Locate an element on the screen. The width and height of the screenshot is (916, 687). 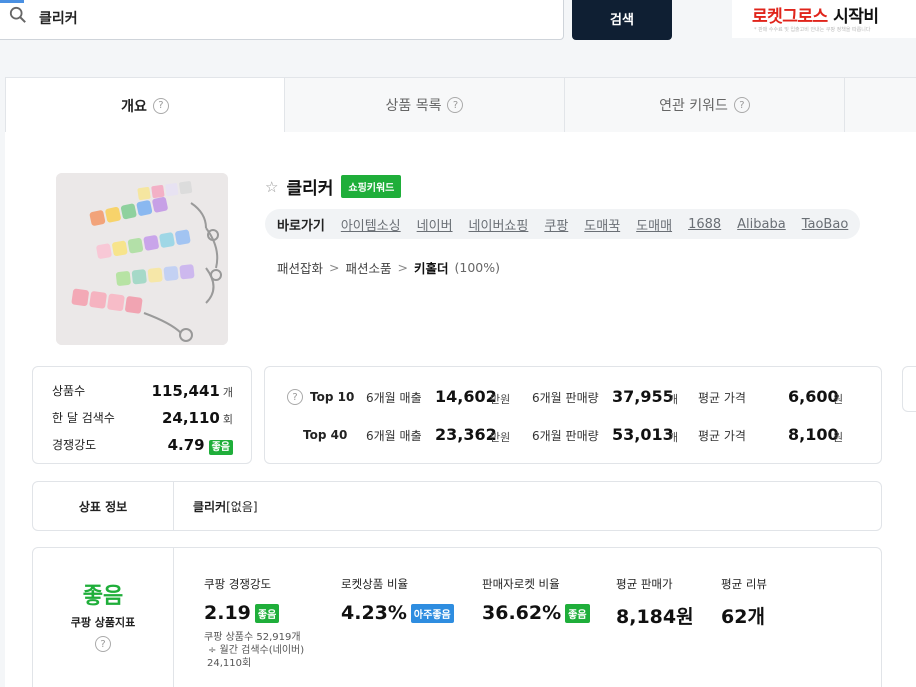
coupang-grade: 좋음 is located at coordinates (103, 596).